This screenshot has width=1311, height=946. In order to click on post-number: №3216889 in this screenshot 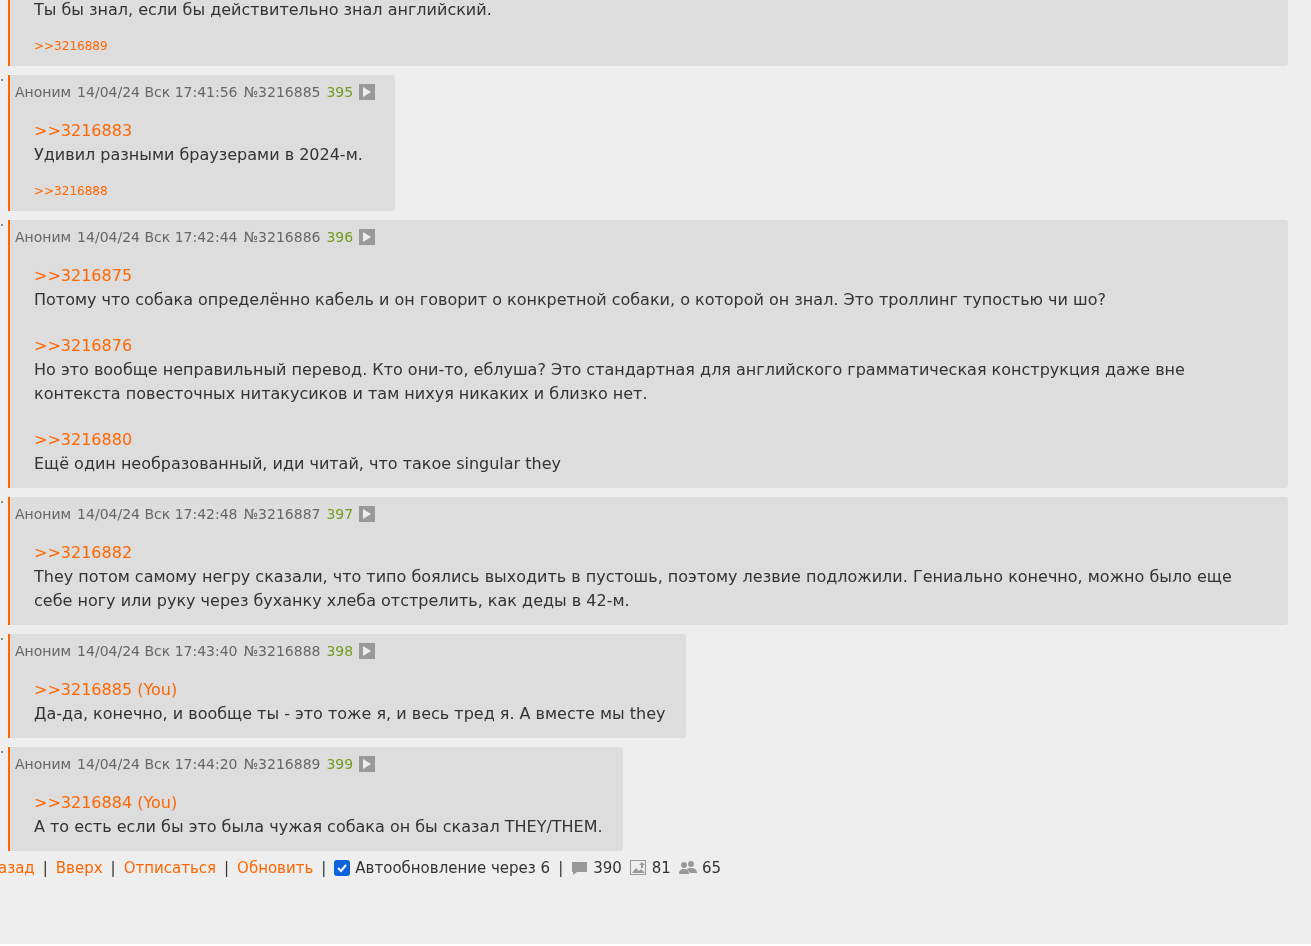, I will do `click(282, 764)`.